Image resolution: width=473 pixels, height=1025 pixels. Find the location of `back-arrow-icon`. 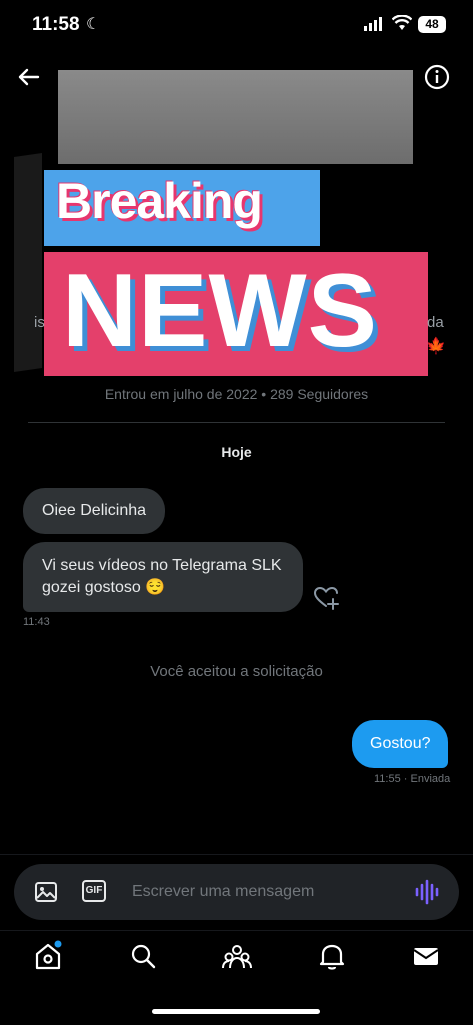

back-arrow-icon is located at coordinates (29, 77).